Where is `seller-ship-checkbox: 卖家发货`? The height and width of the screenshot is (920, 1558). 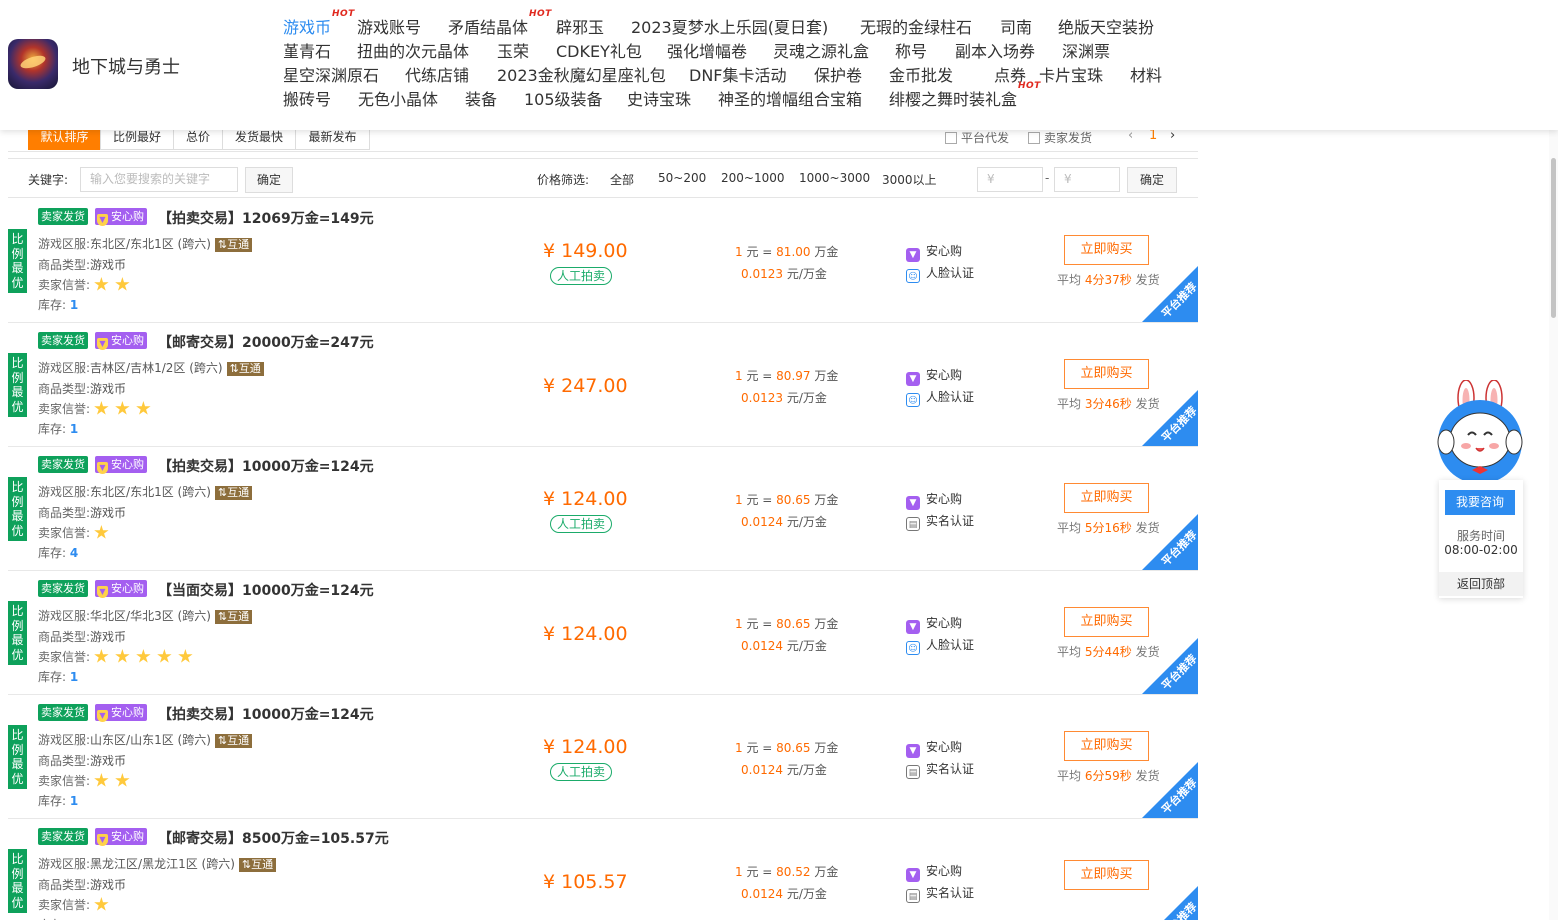 seller-ship-checkbox: 卖家发货 is located at coordinates (1060, 137).